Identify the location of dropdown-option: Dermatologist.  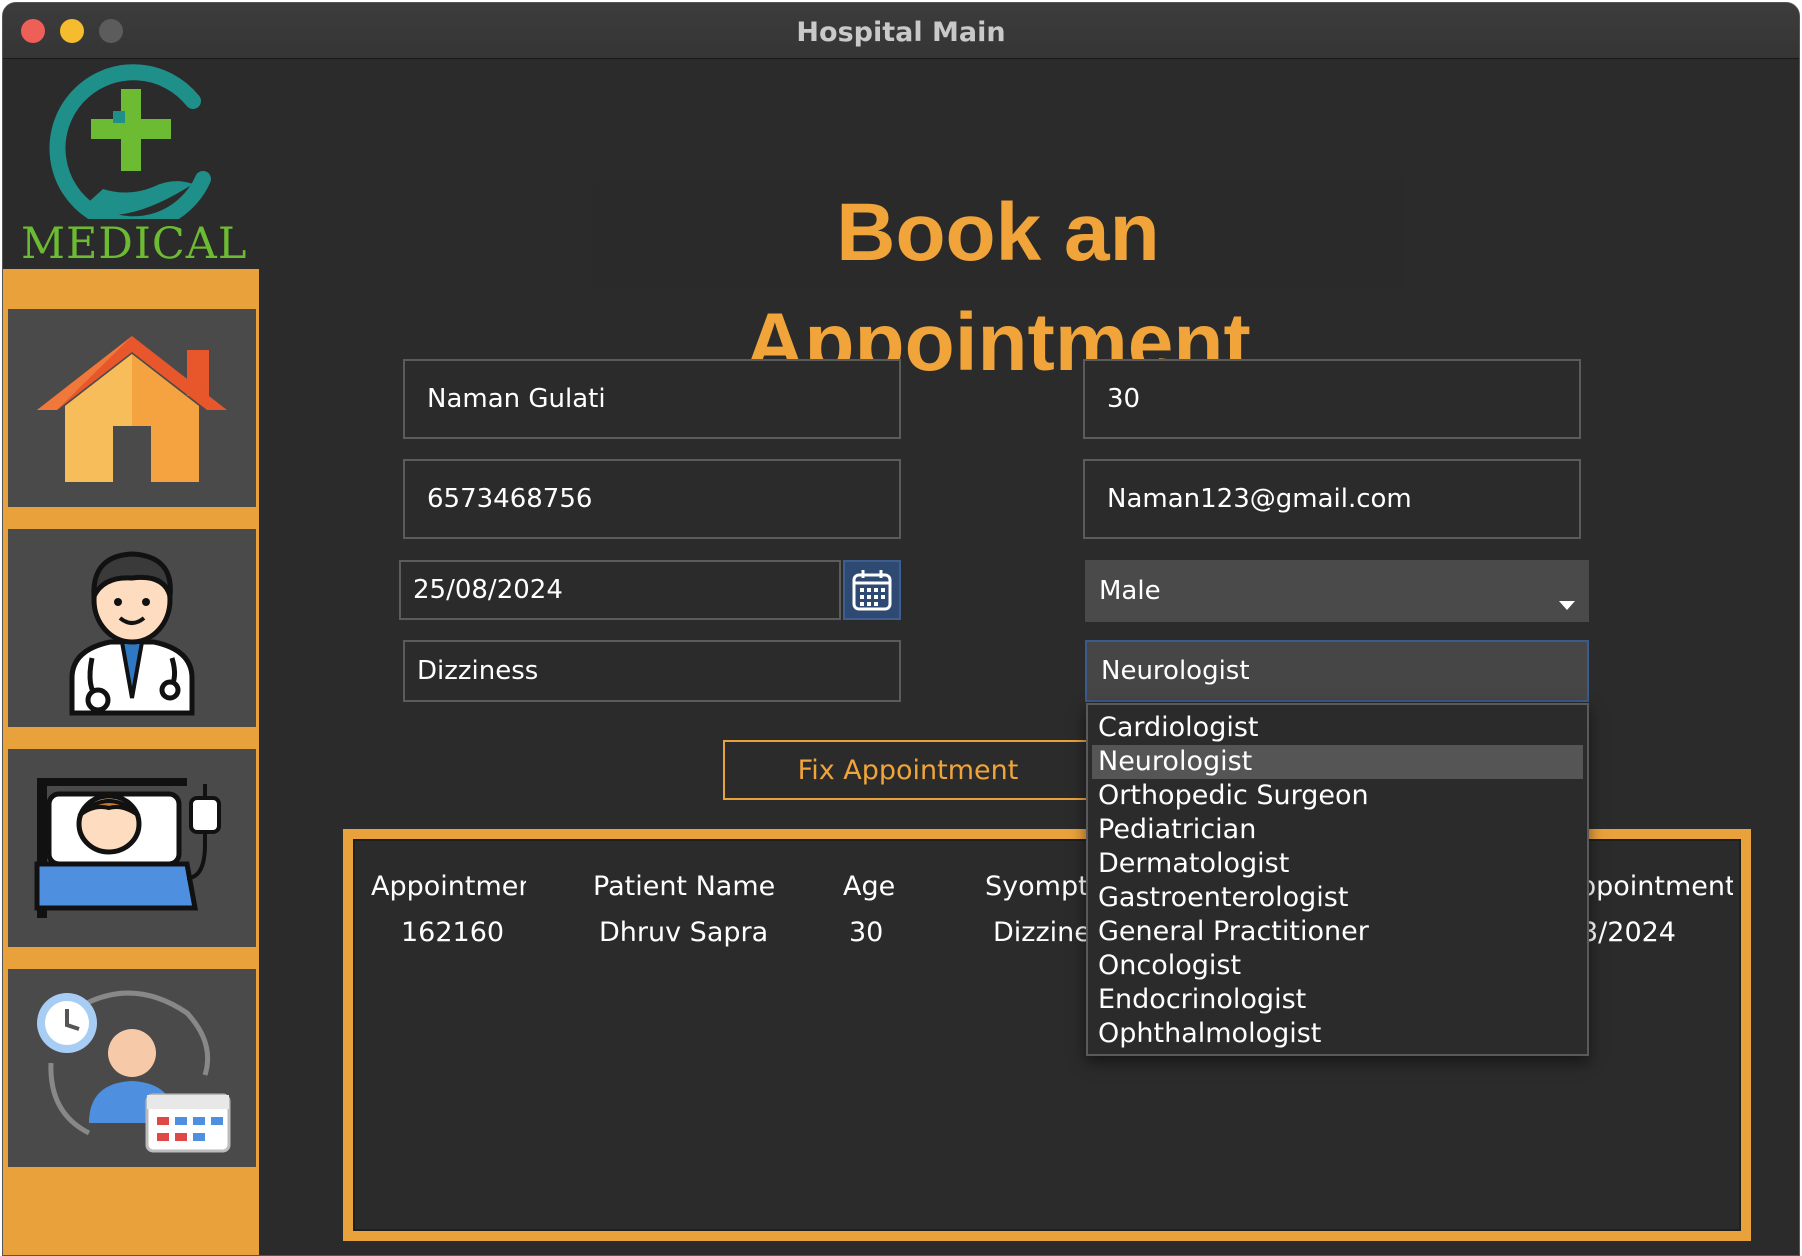
(1337, 864).